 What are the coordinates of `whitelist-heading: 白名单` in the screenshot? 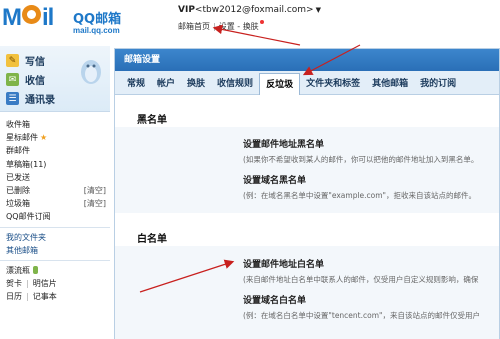 It's located at (152, 239).